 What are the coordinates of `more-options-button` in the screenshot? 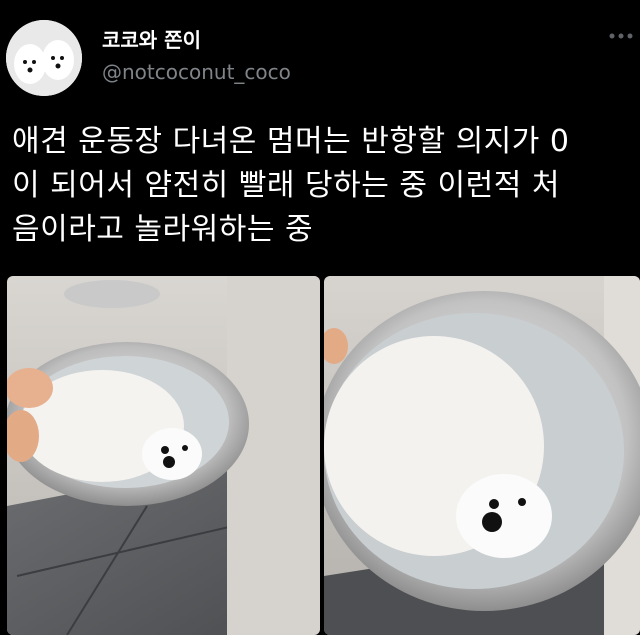 It's located at (621, 36).